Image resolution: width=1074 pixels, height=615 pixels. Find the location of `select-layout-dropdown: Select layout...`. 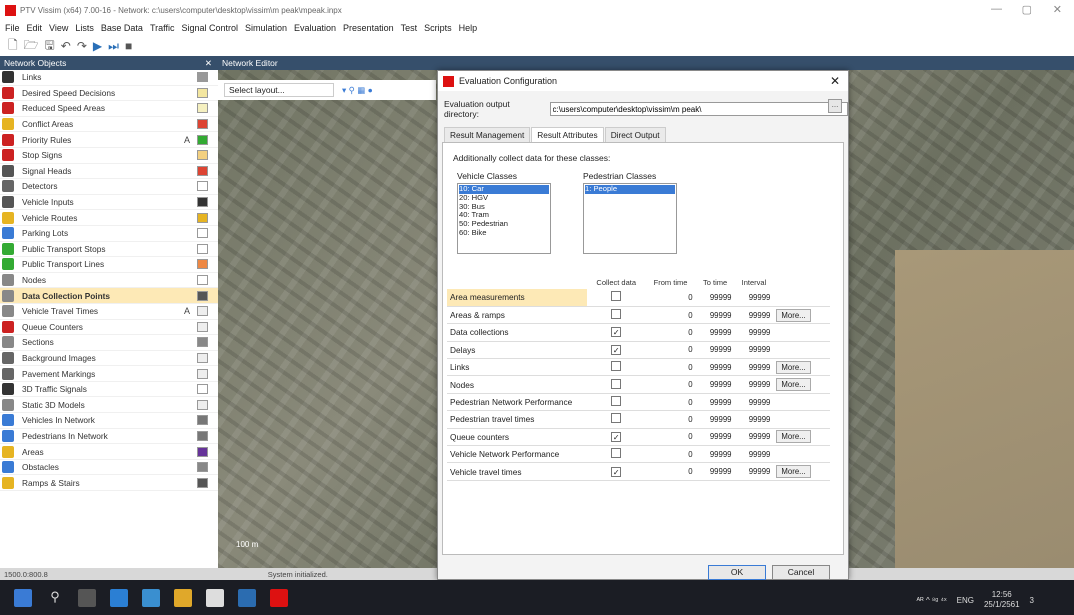

select-layout-dropdown: Select layout... is located at coordinates (279, 90).